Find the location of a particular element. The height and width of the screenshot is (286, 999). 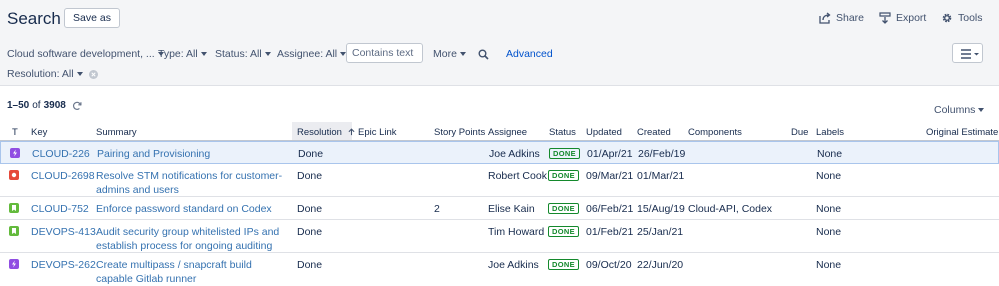

result-of: of is located at coordinates (36, 105).